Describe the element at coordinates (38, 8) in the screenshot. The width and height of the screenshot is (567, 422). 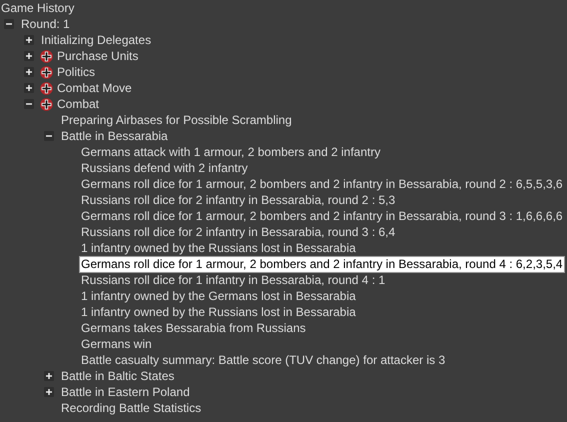
I see `tree-title: Game History` at that location.